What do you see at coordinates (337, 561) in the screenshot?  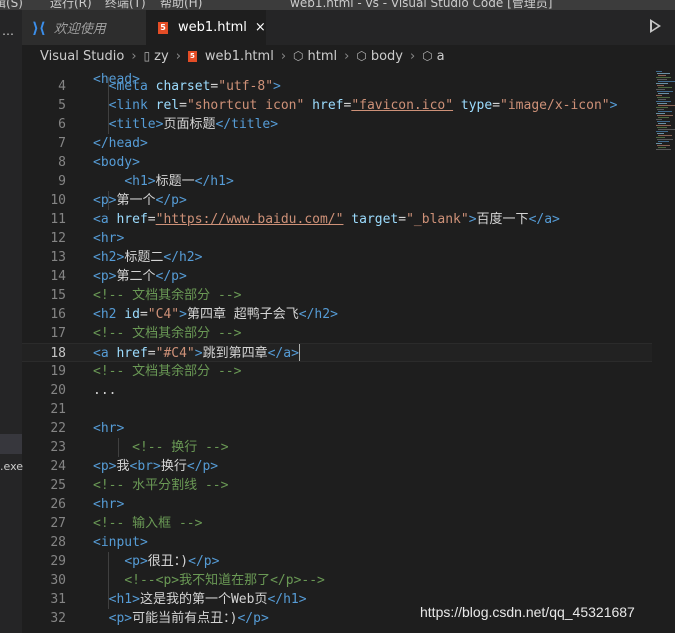 I see `code-line: 29 <p>很丑：)</p>` at bounding box center [337, 561].